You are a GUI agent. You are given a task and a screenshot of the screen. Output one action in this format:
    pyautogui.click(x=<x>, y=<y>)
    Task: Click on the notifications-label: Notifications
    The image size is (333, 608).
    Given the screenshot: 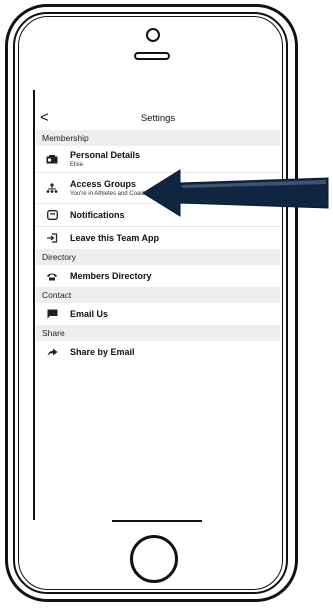 What is the action you would take?
    pyautogui.click(x=97, y=214)
    